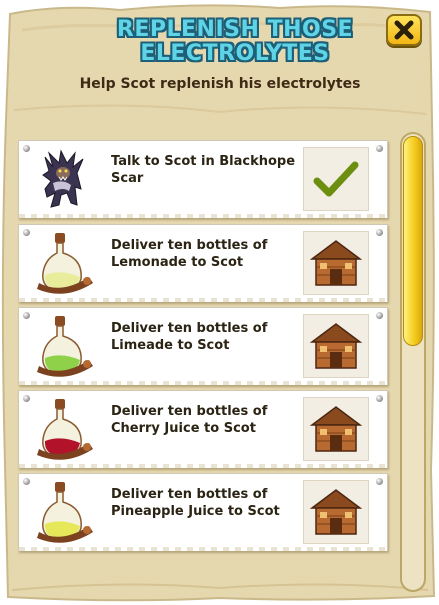  I want to click on dialog-title-line-2: ELECTROLYTES, so click(235, 53).